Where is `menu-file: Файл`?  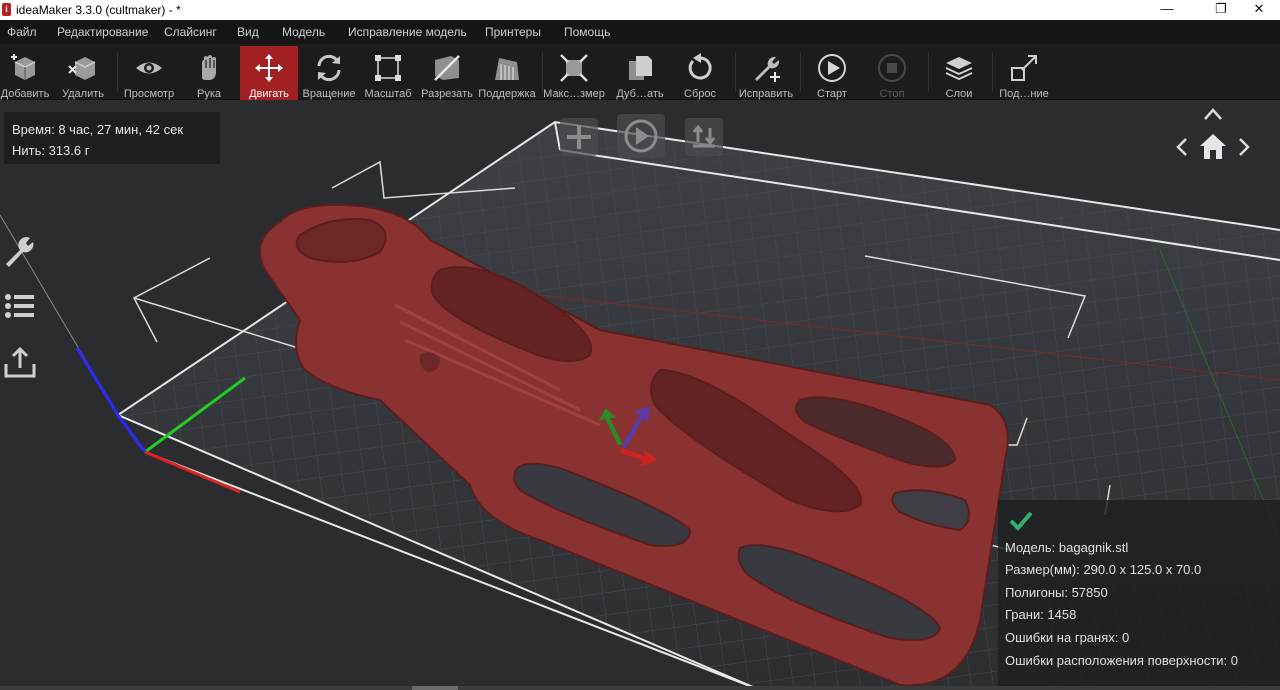 menu-file: Файл is located at coordinates (22, 32).